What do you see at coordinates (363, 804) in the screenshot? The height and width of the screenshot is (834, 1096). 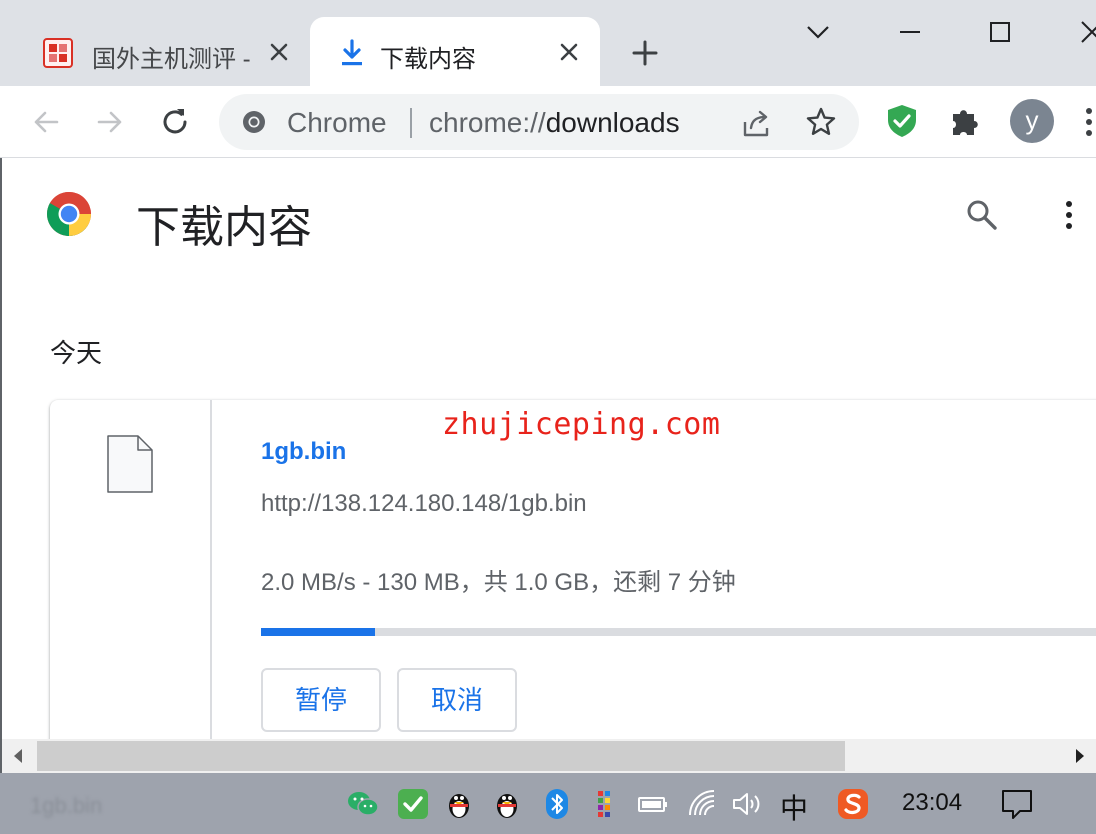 I see `wechat-icon` at bounding box center [363, 804].